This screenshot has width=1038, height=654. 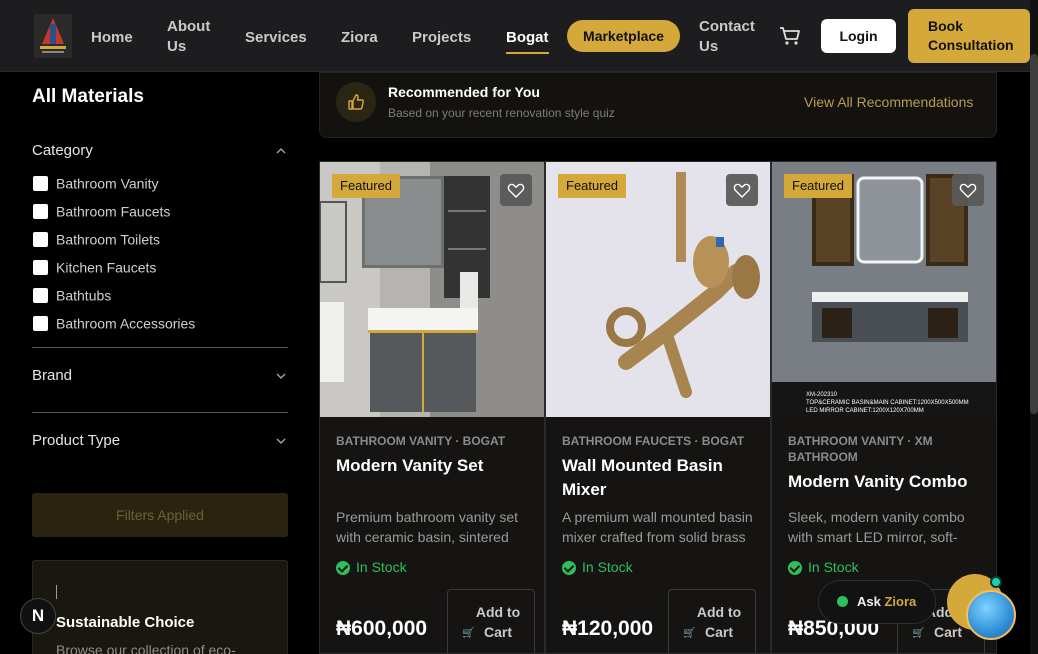 What do you see at coordinates (608, 628) in the screenshot?
I see `product-price: ₦120,000` at bounding box center [608, 628].